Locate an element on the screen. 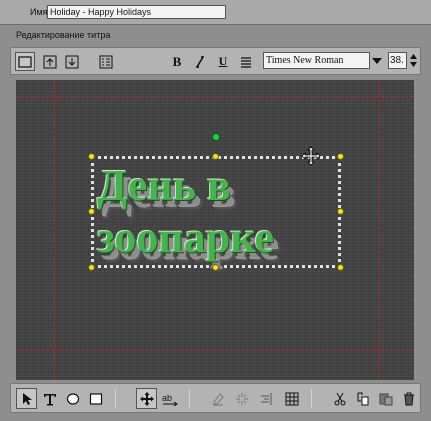 The width and height of the screenshot is (431, 421). justify-icon is located at coordinates (246, 62).